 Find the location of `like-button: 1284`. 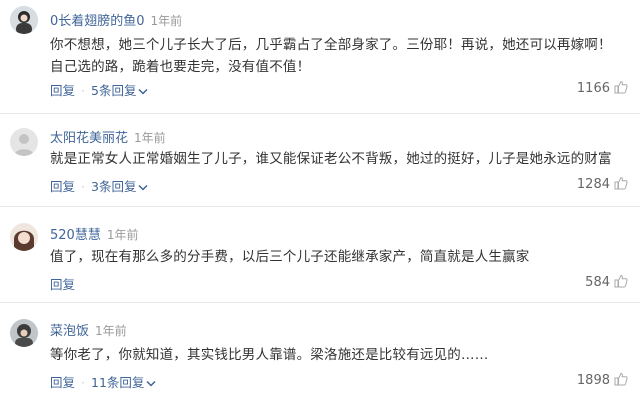

like-button: 1284 is located at coordinates (602, 184).